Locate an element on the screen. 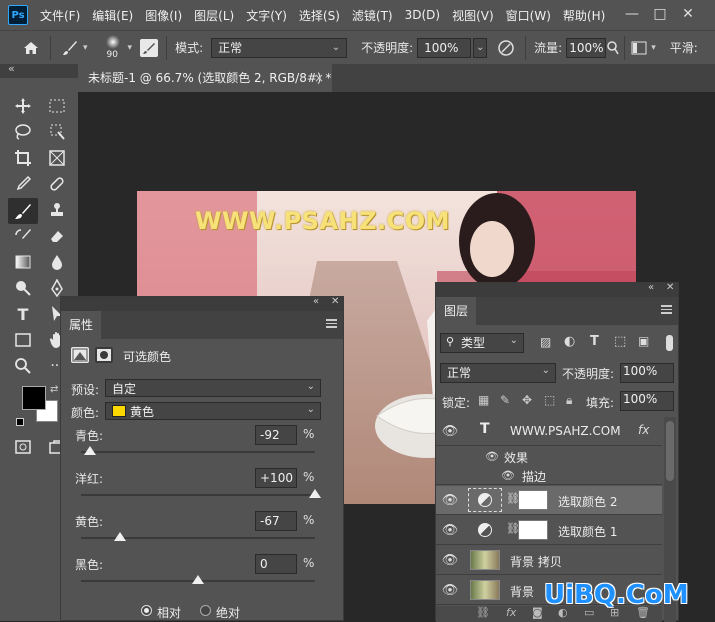 The height and width of the screenshot is (622, 715). properties-tab: 属性 is located at coordinates (81, 325).